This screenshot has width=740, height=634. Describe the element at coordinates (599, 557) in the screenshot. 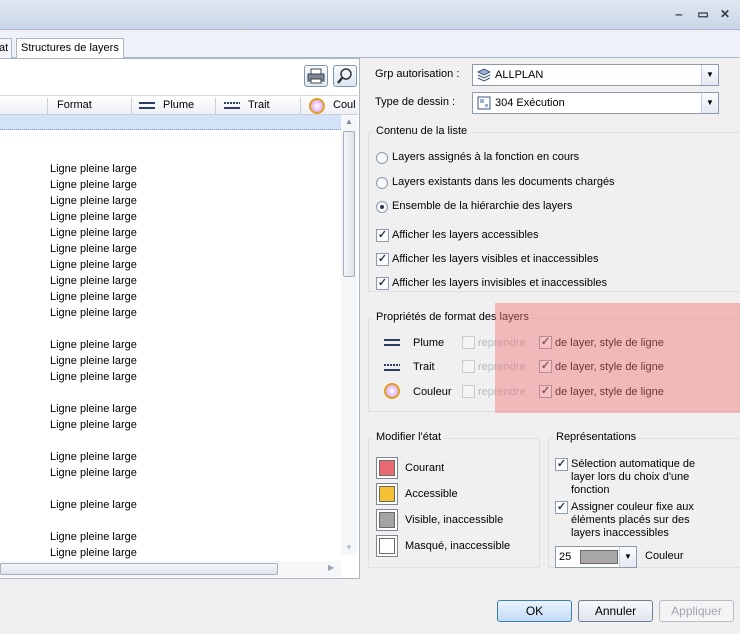

I see `color-preview-swatch` at that location.